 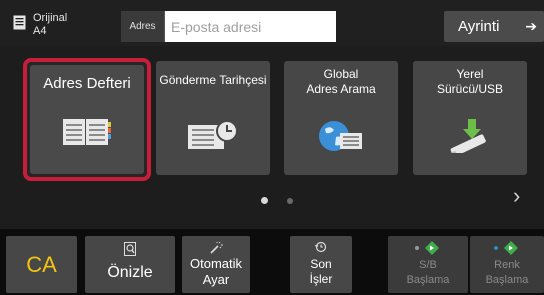 What do you see at coordinates (340, 136) in the screenshot?
I see `globe-address-icon` at bounding box center [340, 136].